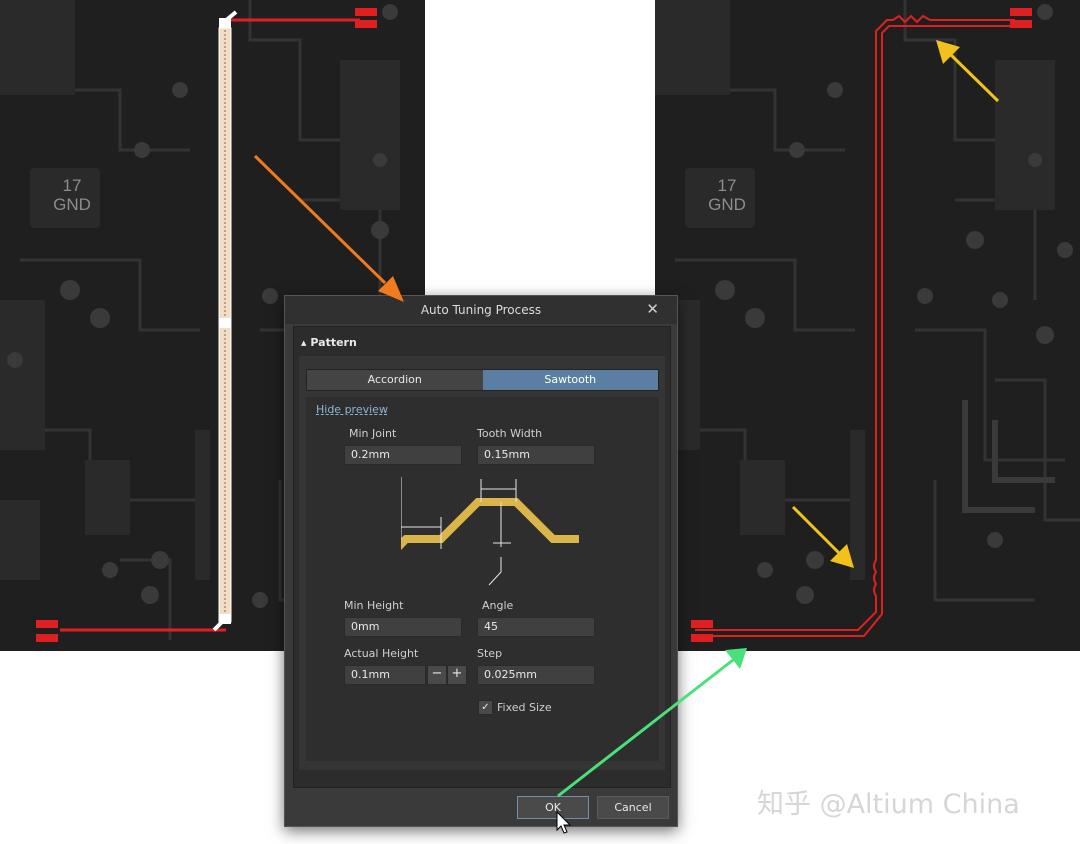  Describe the element at coordinates (524, 707) in the screenshot. I see `fixed-size-label: Fixed Size` at that location.